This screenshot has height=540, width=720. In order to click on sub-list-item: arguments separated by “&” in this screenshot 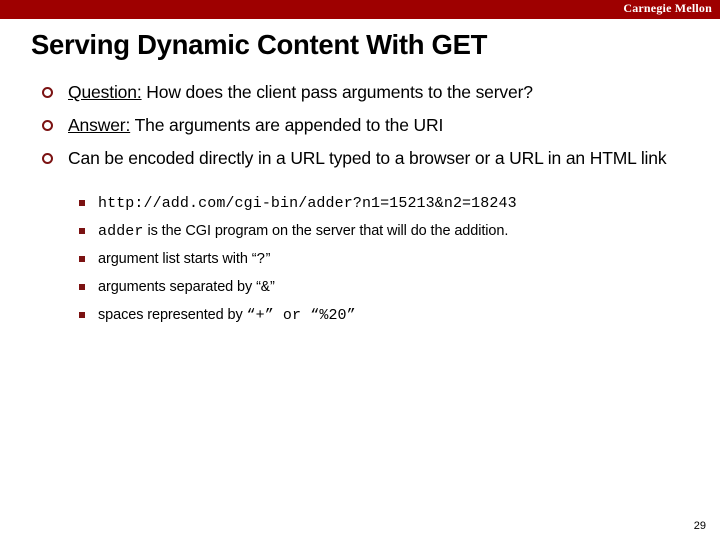, I will do `click(360, 287)`.